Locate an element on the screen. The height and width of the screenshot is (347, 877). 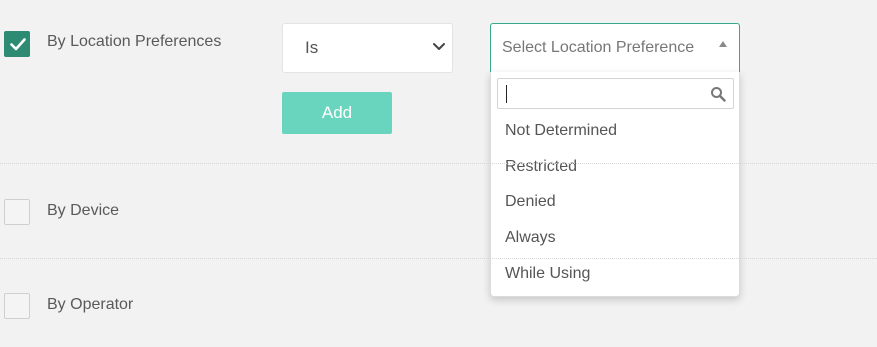
dropdown-option-not-determined: Not Determined is located at coordinates (561, 131).